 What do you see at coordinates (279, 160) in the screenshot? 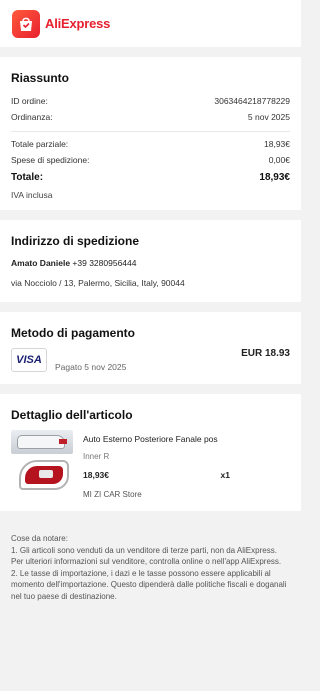
I see `shipping-cost-value: 0,00€` at bounding box center [279, 160].